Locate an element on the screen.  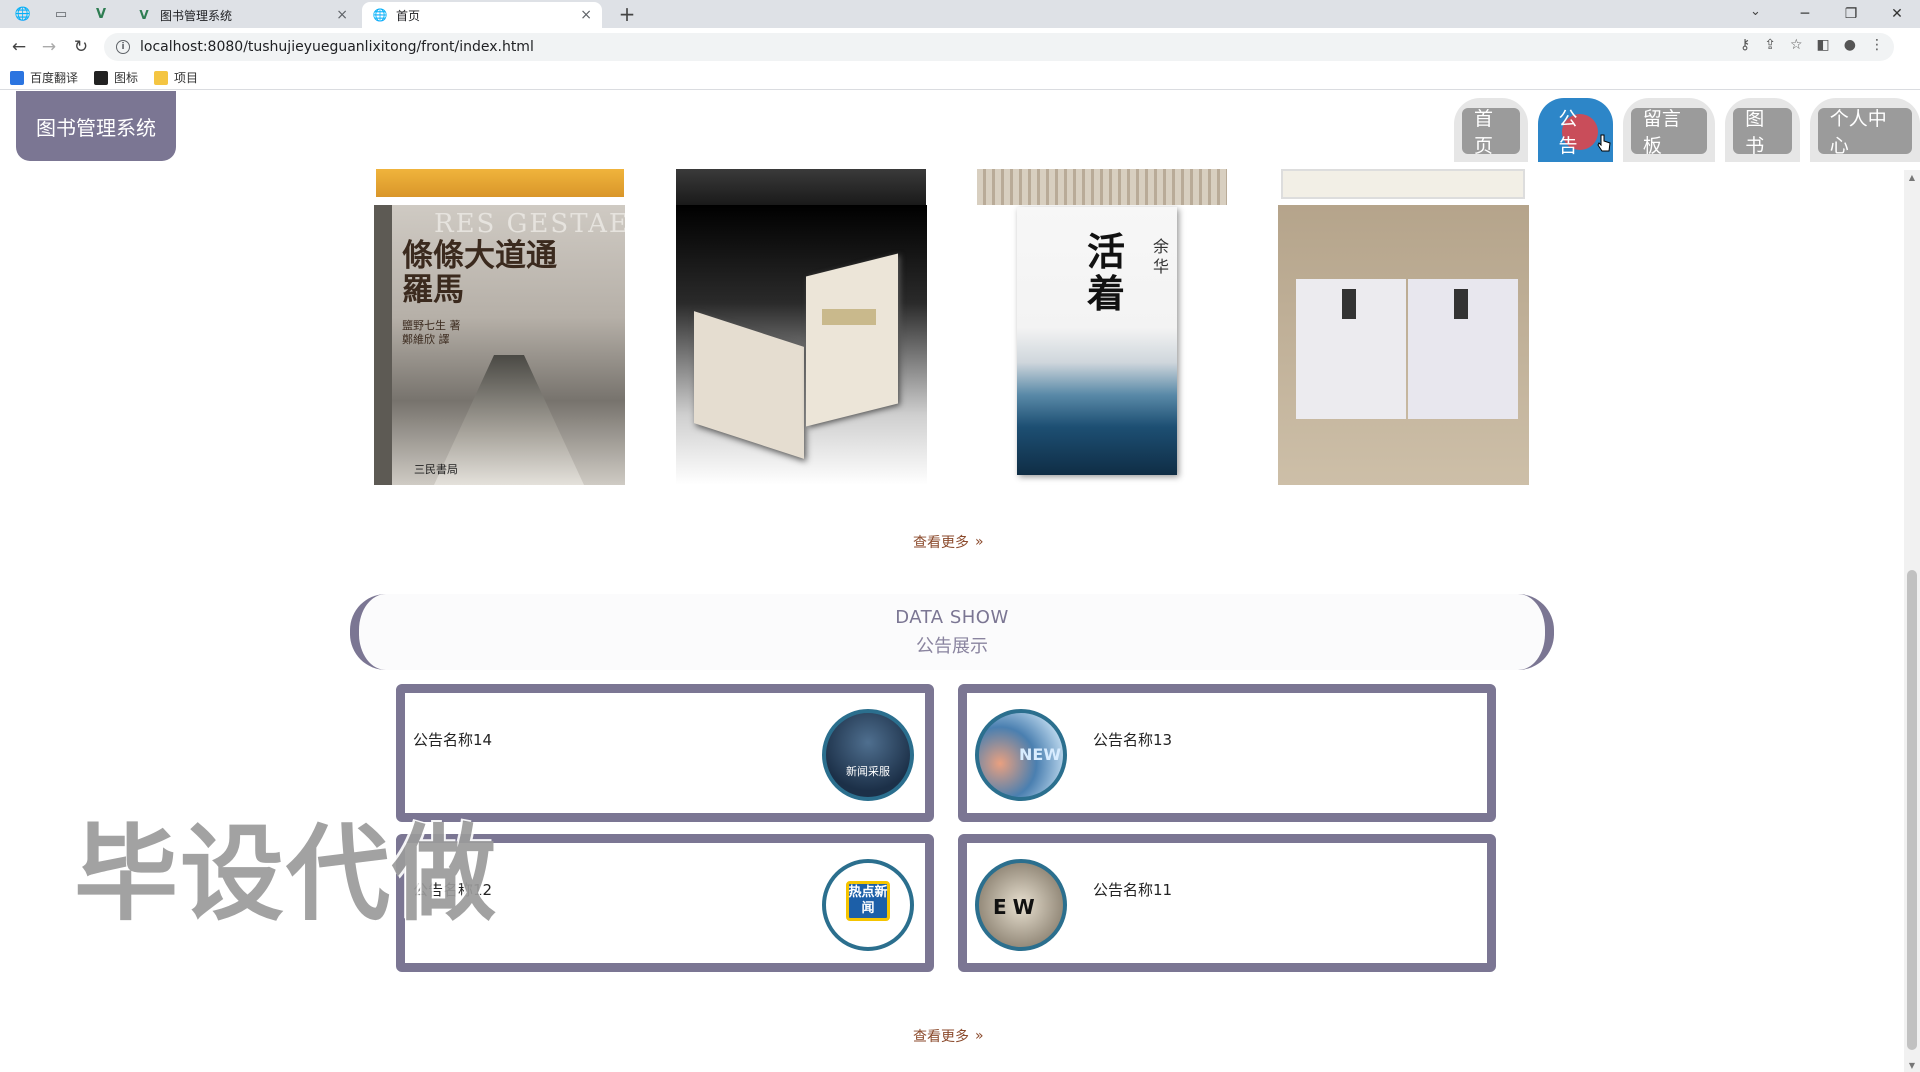
notice-thumbnail: EW is located at coordinates (1021, 905).